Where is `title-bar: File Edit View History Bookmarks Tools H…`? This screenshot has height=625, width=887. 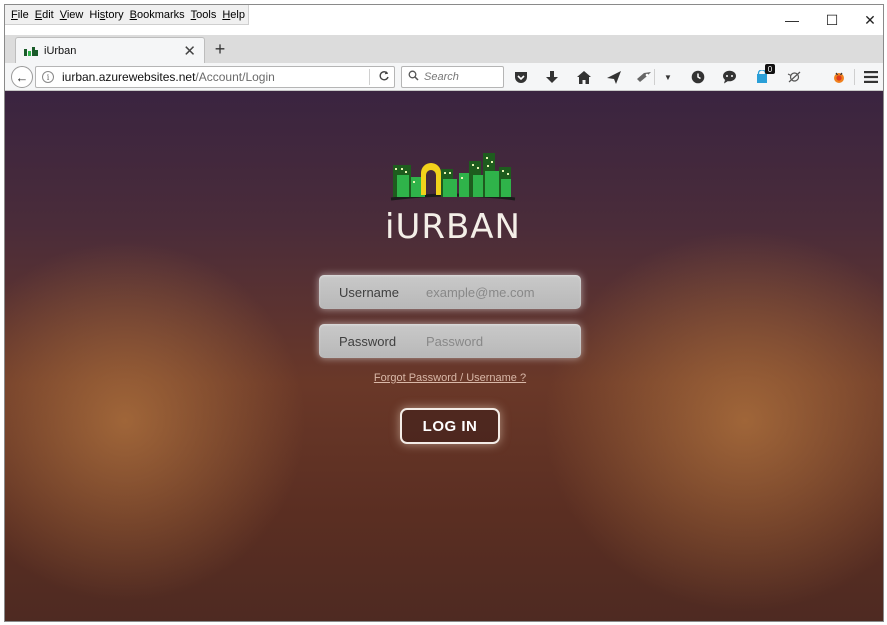 title-bar: File Edit View History Bookmarks Tools H… is located at coordinates (444, 20).